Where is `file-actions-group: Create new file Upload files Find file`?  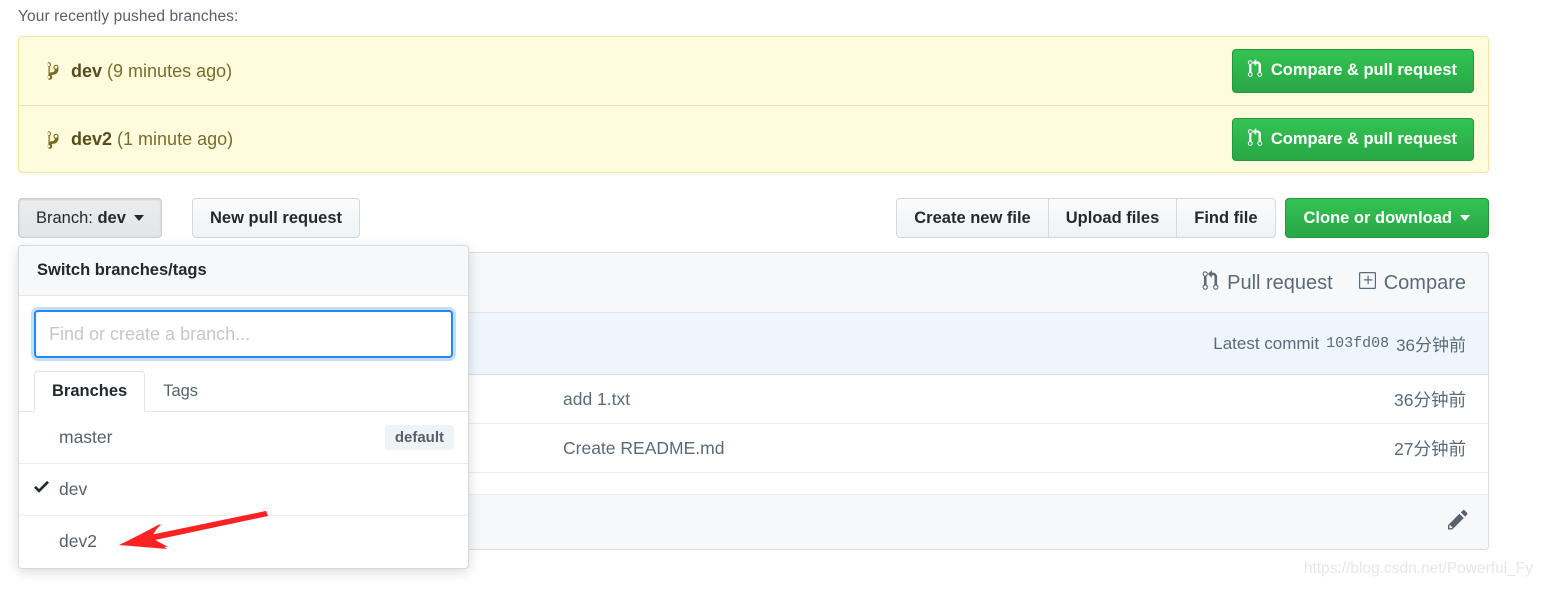 file-actions-group: Create new file Upload files Find file is located at coordinates (1086, 218).